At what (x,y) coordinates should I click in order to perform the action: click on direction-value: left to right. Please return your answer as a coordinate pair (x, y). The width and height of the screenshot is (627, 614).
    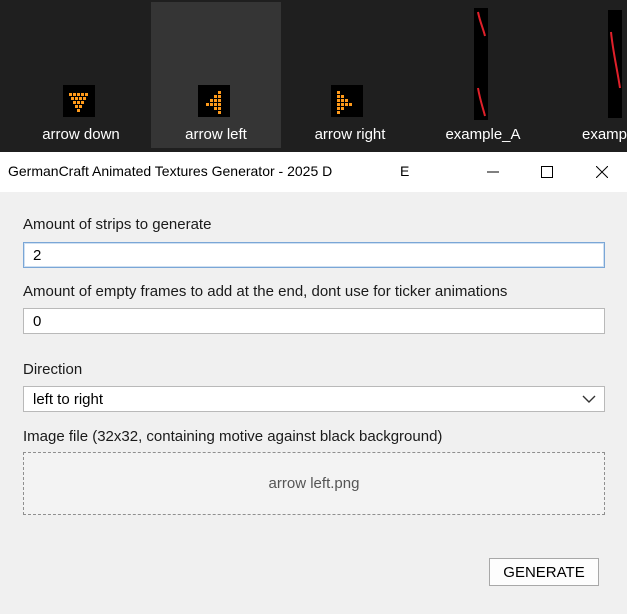
    Looking at the image, I should click on (68, 399).